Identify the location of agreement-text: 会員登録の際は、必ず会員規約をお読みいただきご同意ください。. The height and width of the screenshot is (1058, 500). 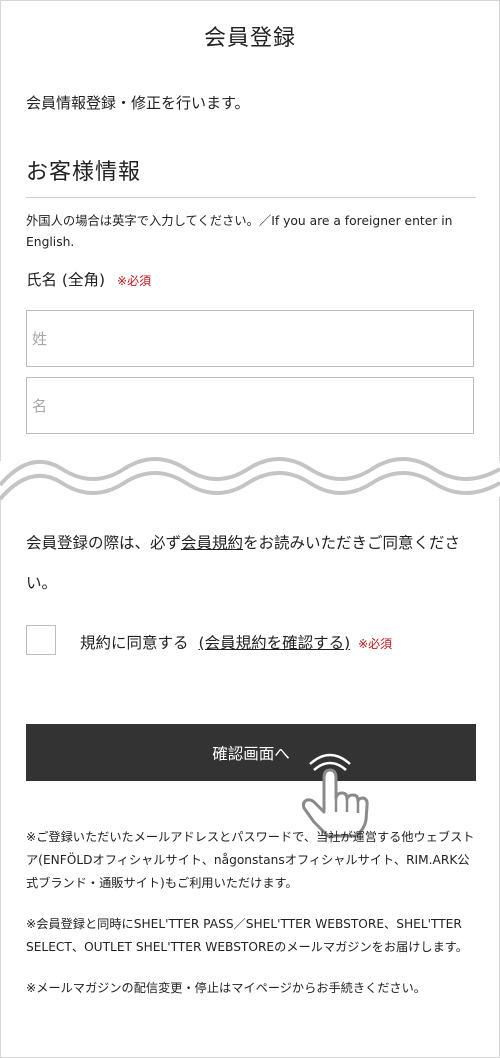
(251, 563).